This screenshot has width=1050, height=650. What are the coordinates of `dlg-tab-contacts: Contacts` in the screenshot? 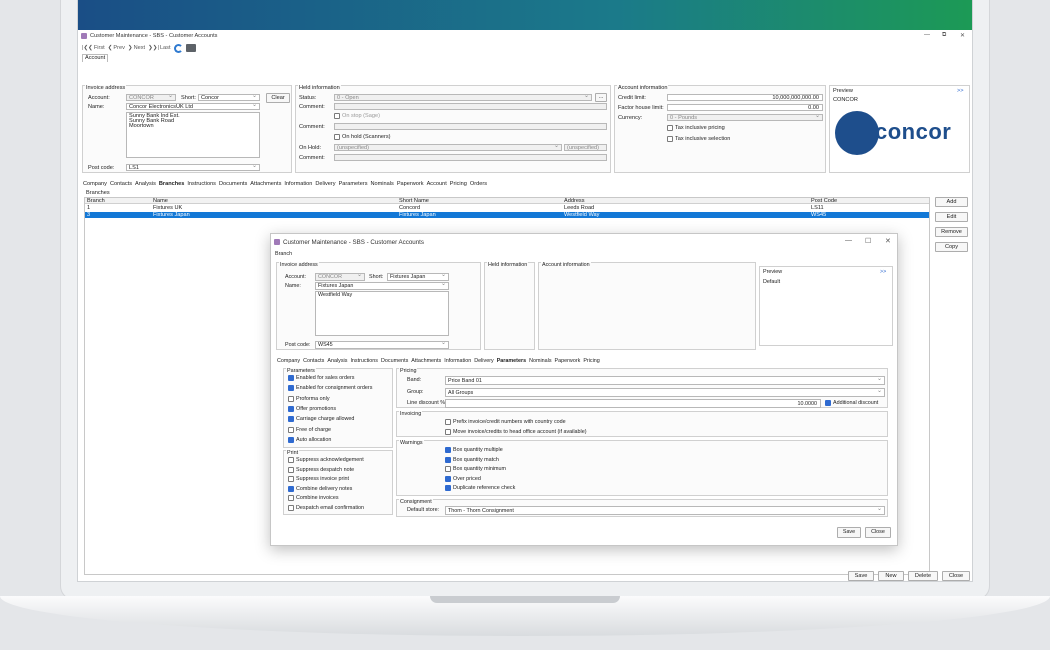 It's located at (313, 361).